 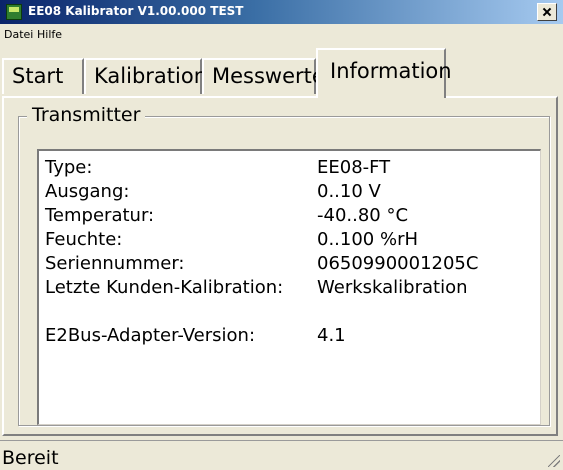 I want to click on info-row: Type: EE08-FT, so click(x=290, y=169).